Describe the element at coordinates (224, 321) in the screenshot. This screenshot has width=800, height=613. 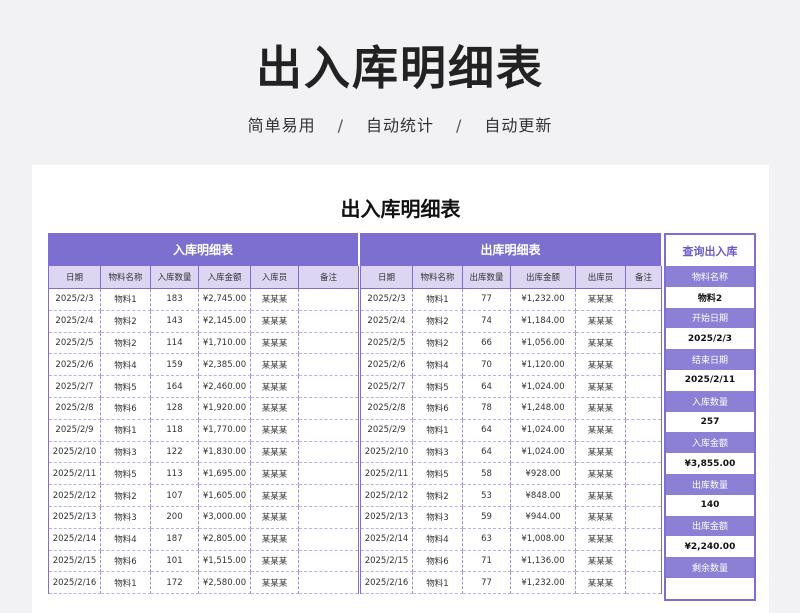
I see `table-cell: ¥2,145.00` at that location.